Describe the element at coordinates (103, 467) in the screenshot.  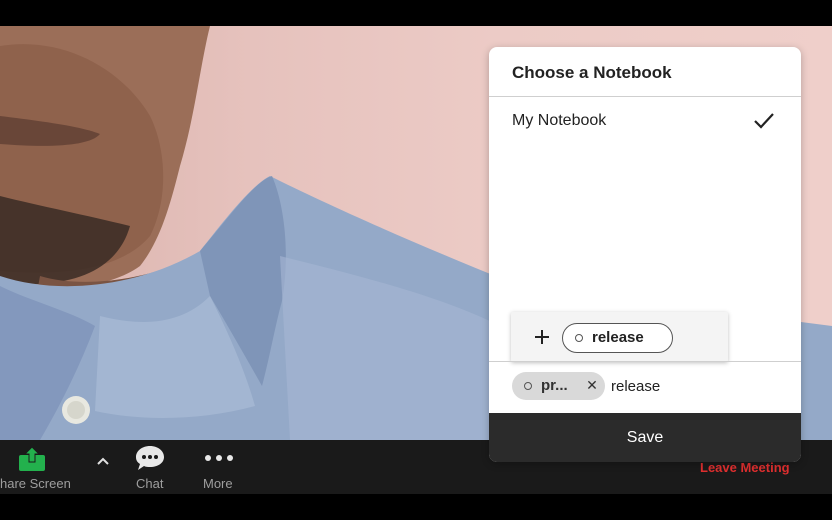
I see `share-options-caret` at that location.